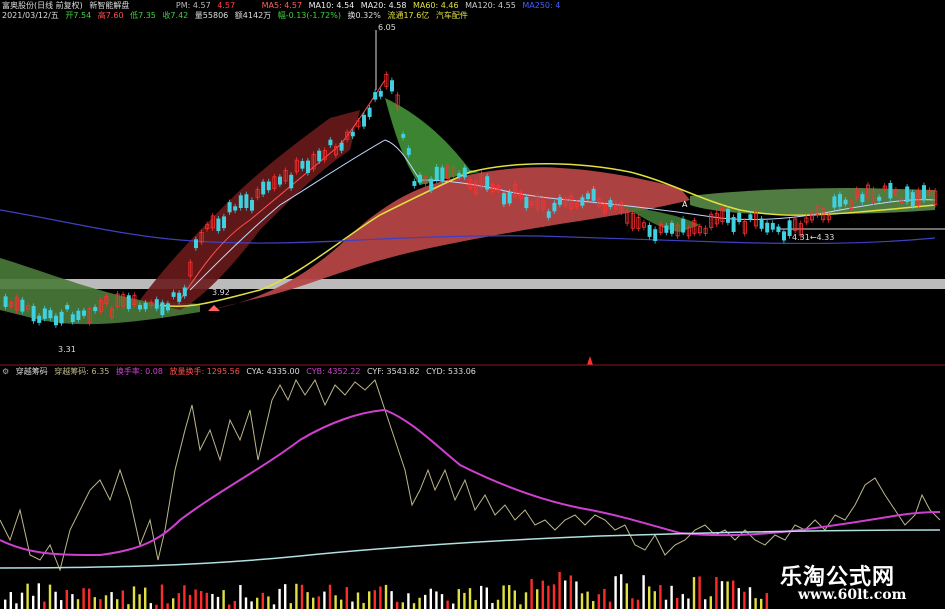 The height and width of the screenshot is (609, 945). I want to click on indicator-name: 新智能解盘, so click(109, 5).